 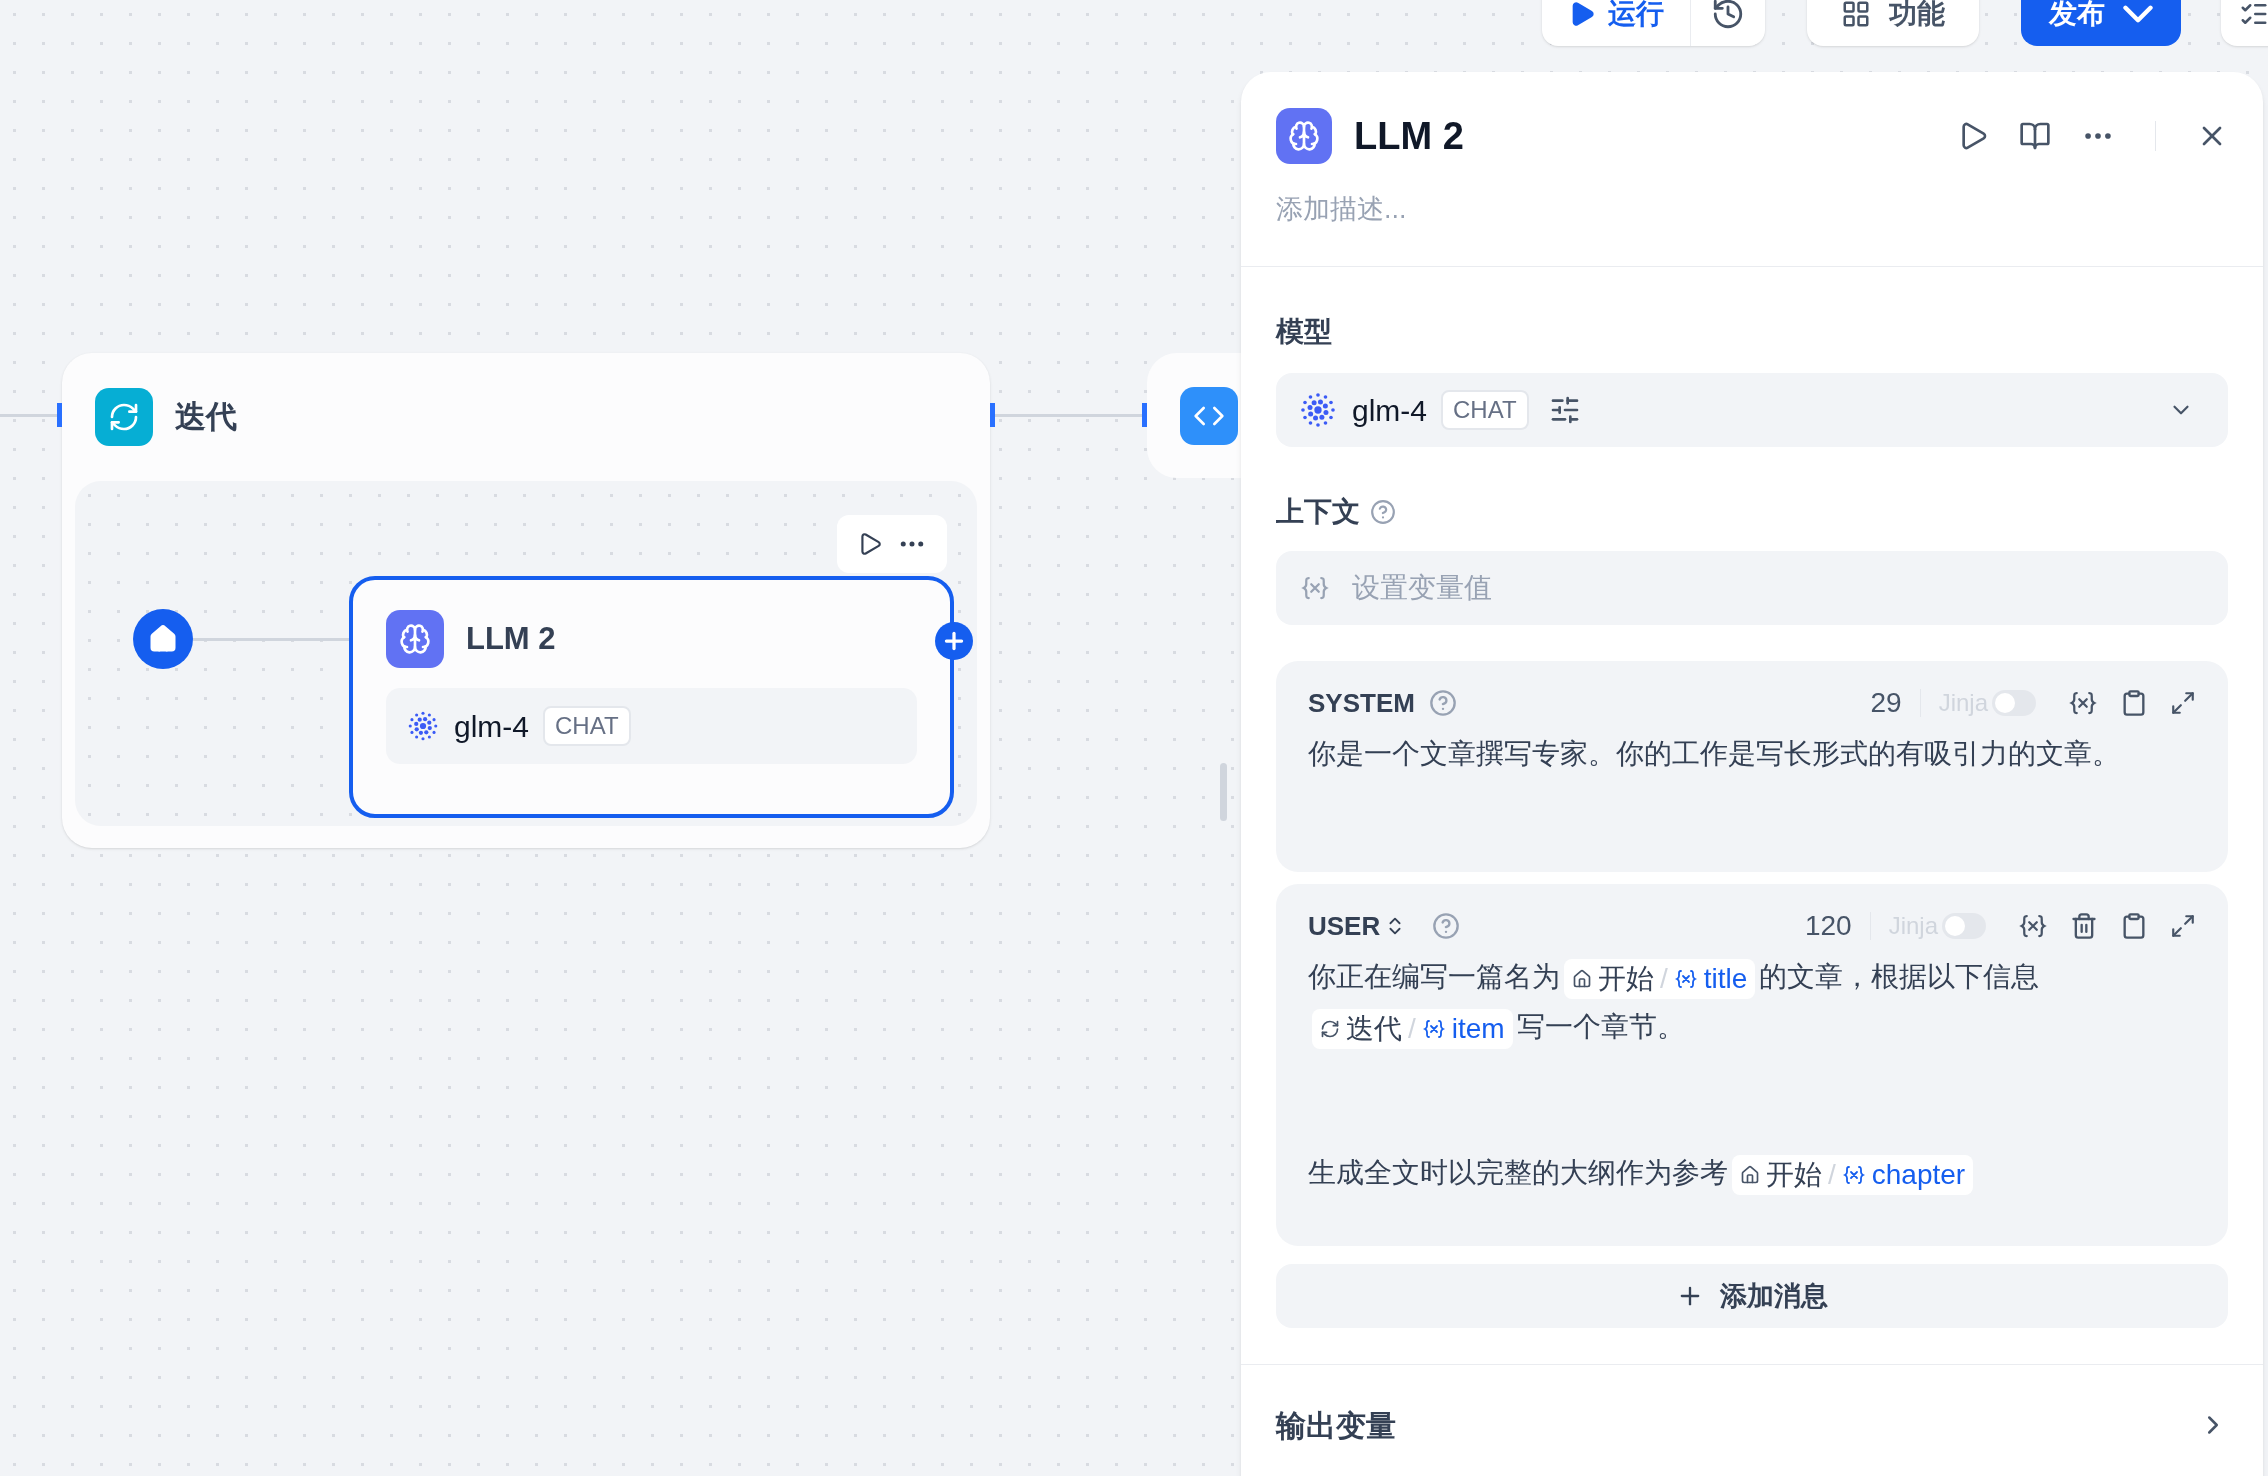 What do you see at coordinates (1752, 754) in the screenshot?
I see `prompt-text: 你是一个文章撰写专家。你的工作是写长形式的有吸引力的文章。` at bounding box center [1752, 754].